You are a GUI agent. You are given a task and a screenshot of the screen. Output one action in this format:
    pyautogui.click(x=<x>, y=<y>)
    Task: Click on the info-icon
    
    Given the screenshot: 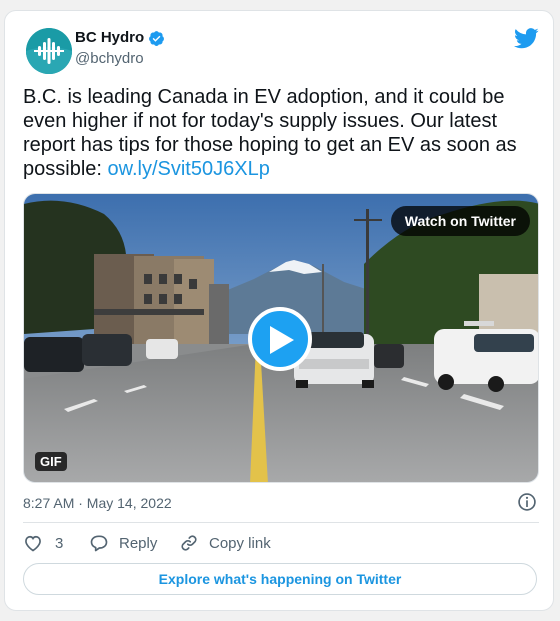 What is the action you would take?
    pyautogui.click(x=527, y=502)
    